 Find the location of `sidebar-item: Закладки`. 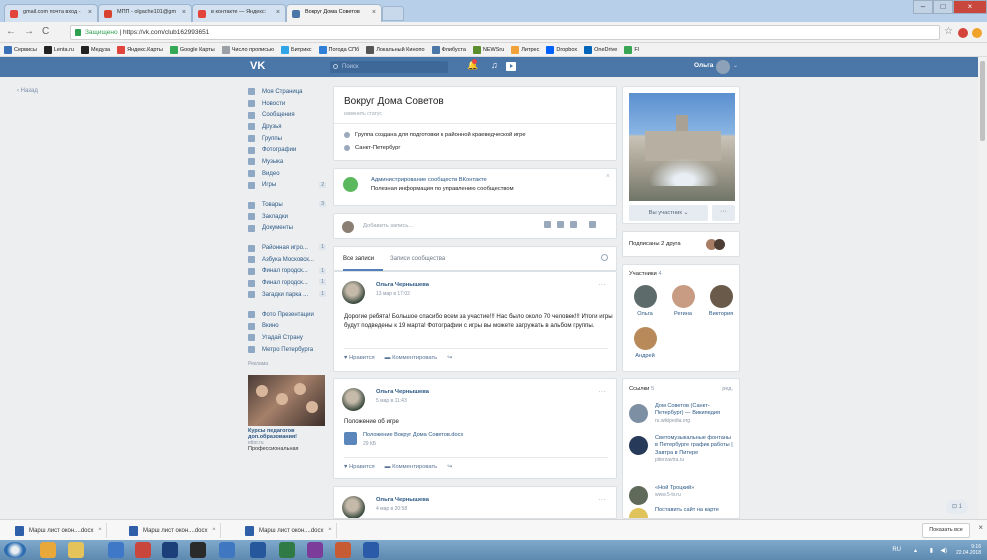

sidebar-item: Закладки is located at coordinates (289, 217).